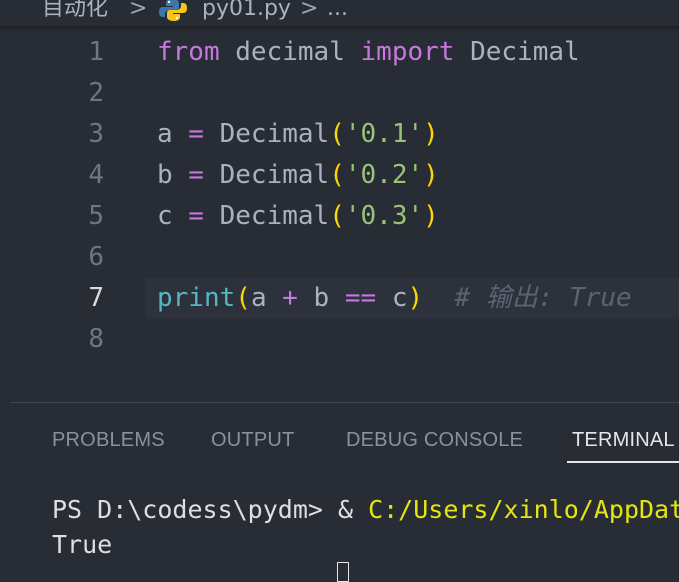 This screenshot has height=582, width=679. What do you see at coordinates (339, 257) in the screenshot?
I see `code-line: 6` at bounding box center [339, 257].